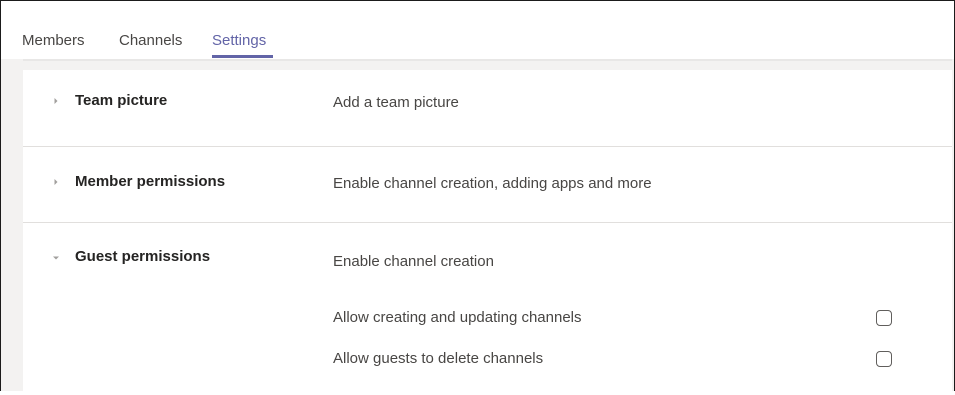  Describe the element at coordinates (487, 60) in the screenshot. I see `tab-bar-divider` at that location.